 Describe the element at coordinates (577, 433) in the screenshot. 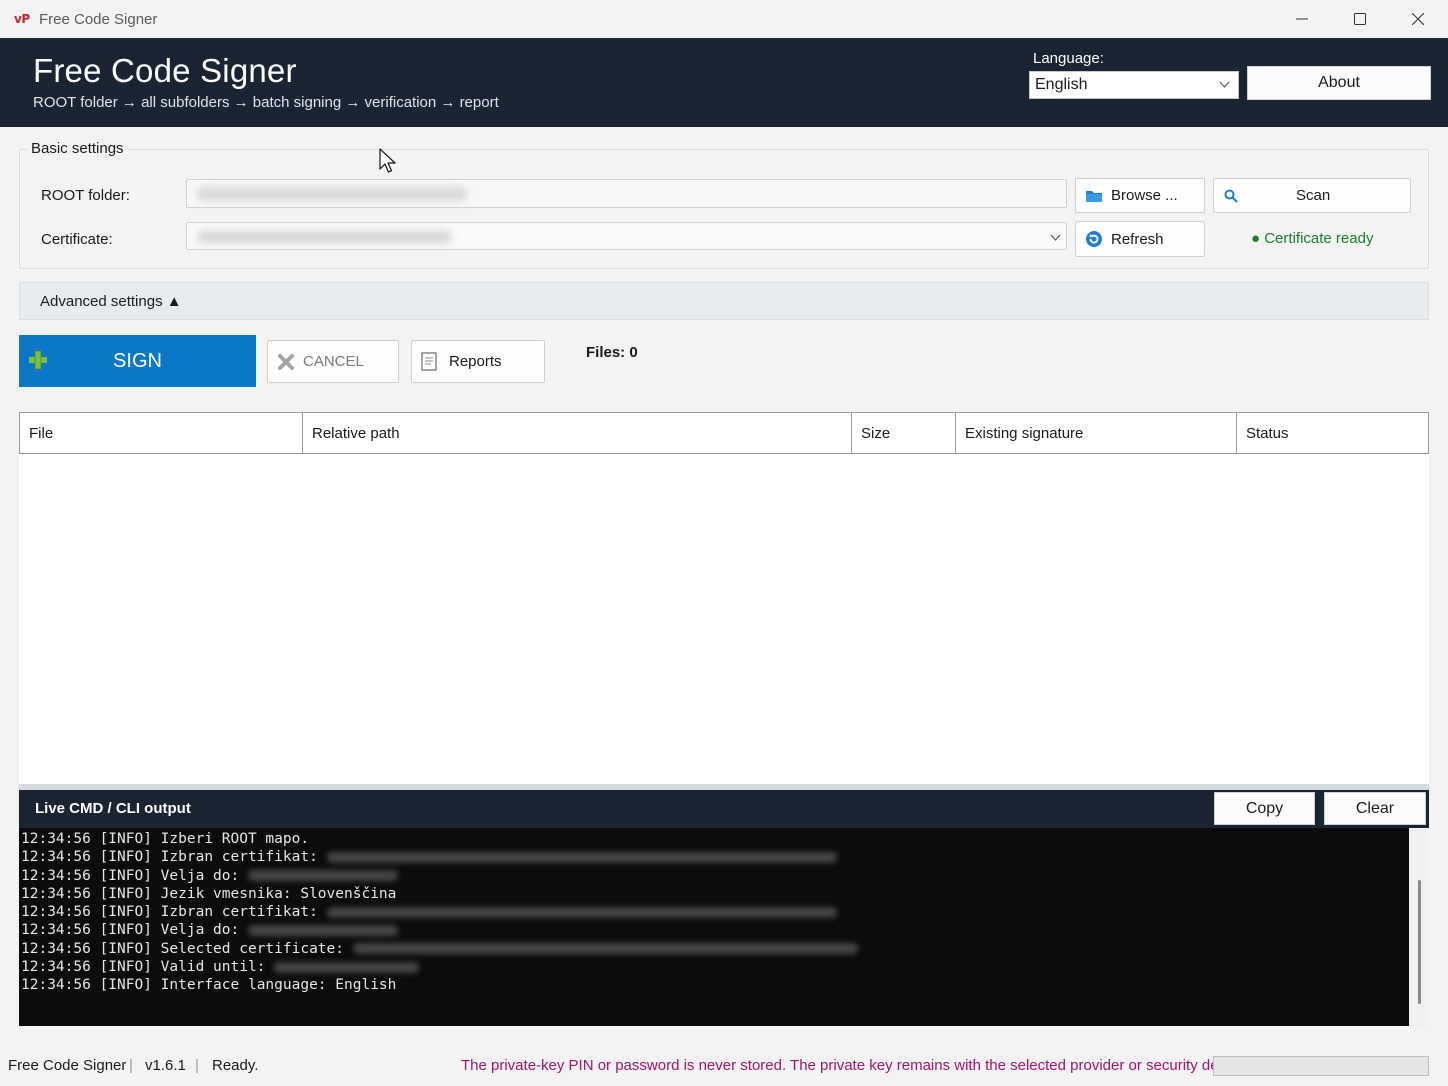

I see `column-header-relative-path: Relative path` at that location.